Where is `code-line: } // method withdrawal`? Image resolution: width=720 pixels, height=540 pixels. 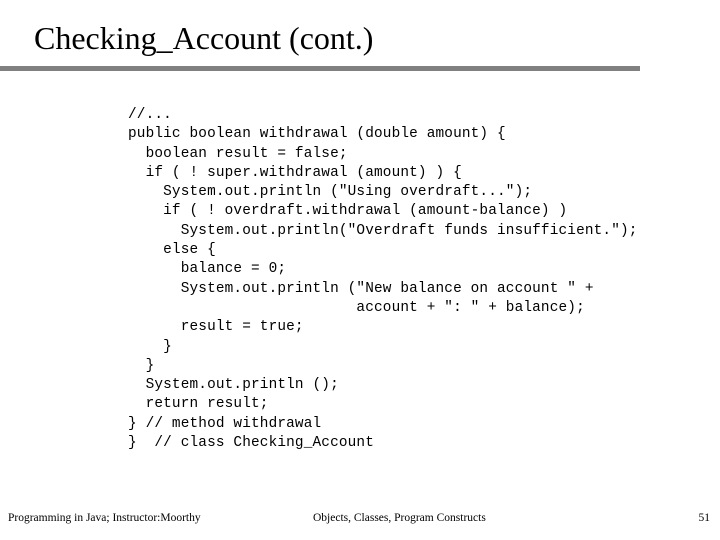
code-line: } // method withdrawal is located at coordinates (225, 423).